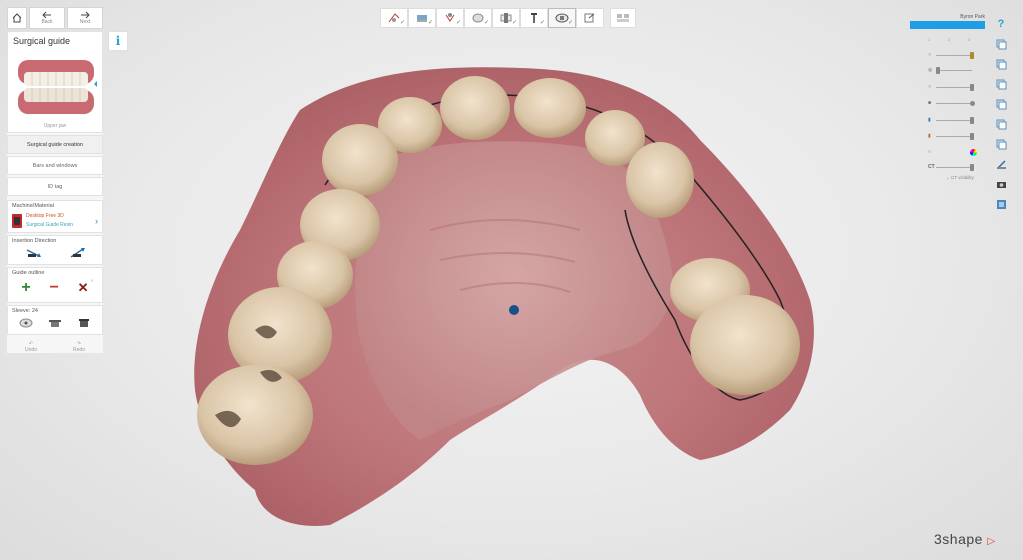  What do you see at coordinates (952, 152) in the screenshot?
I see `slider-color: ○` at bounding box center [952, 152].